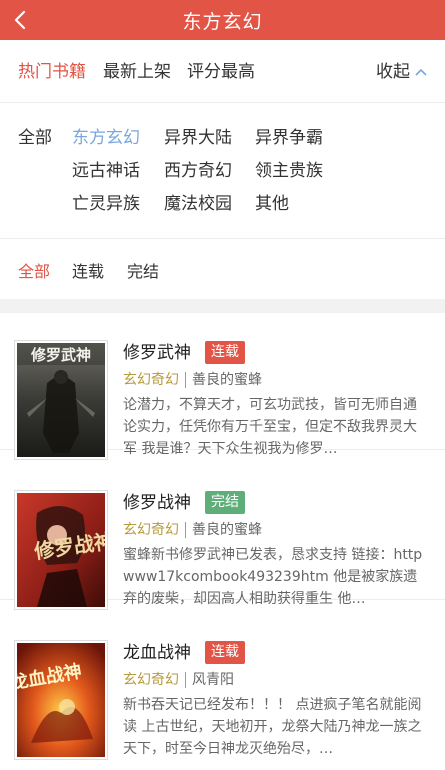 The image size is (445, 770). What do you see at coordinates (157, 503) in the screenshot?
I see `book-title: 修罗战神` at bounding box center [157, 503].